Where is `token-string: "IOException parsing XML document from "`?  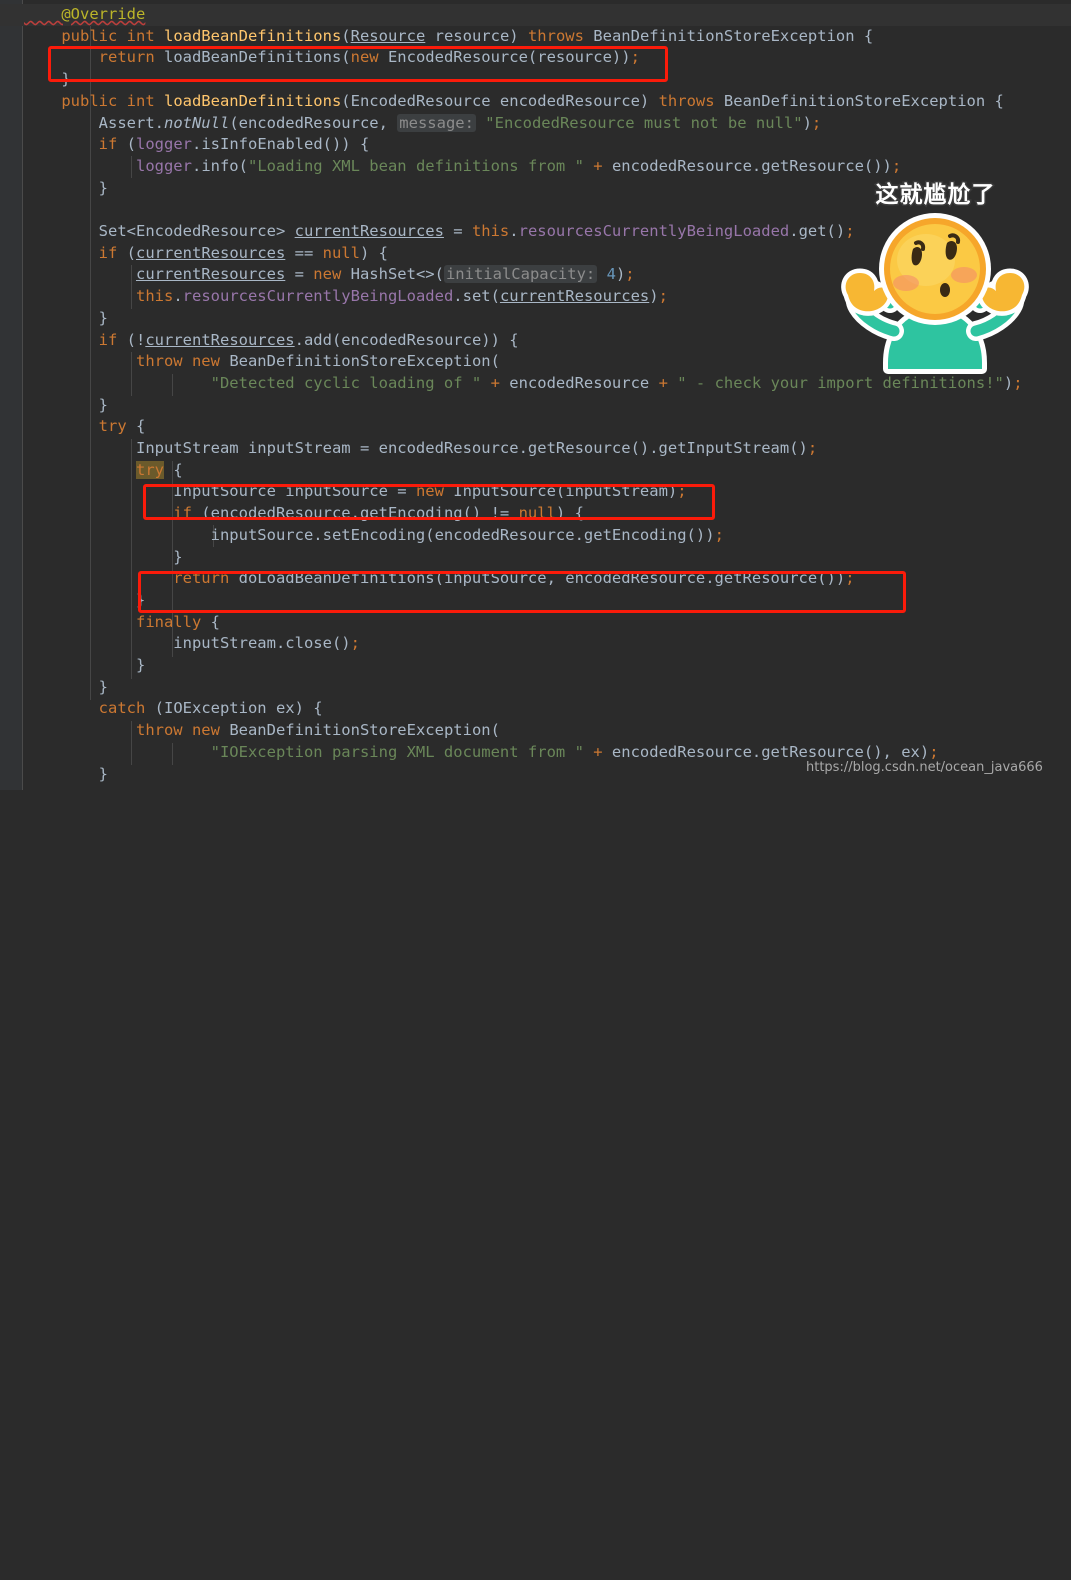
token-string: "IOException parsing XML document from " is located at coordinates (304, 751).